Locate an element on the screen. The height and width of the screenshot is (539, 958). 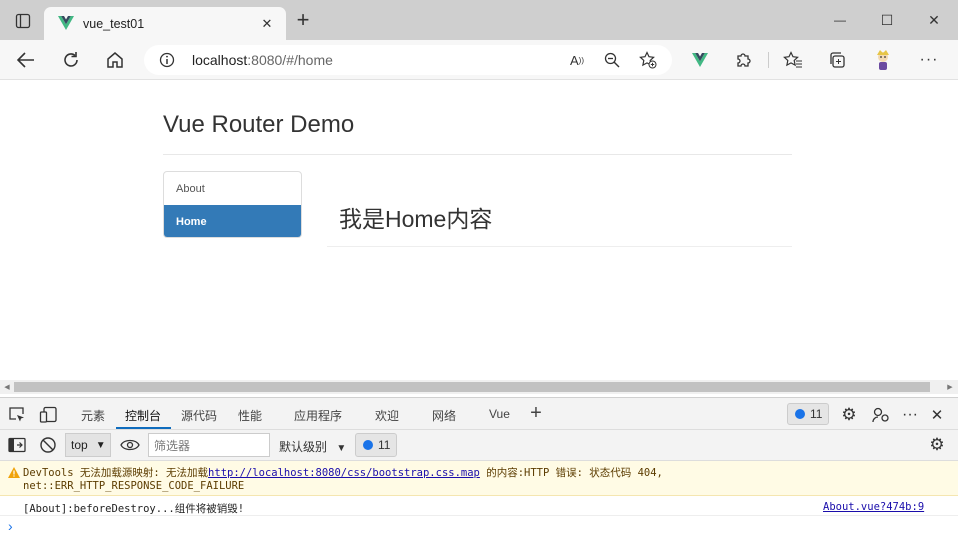
device-emulation-icon is located at coordinates (49, 415).